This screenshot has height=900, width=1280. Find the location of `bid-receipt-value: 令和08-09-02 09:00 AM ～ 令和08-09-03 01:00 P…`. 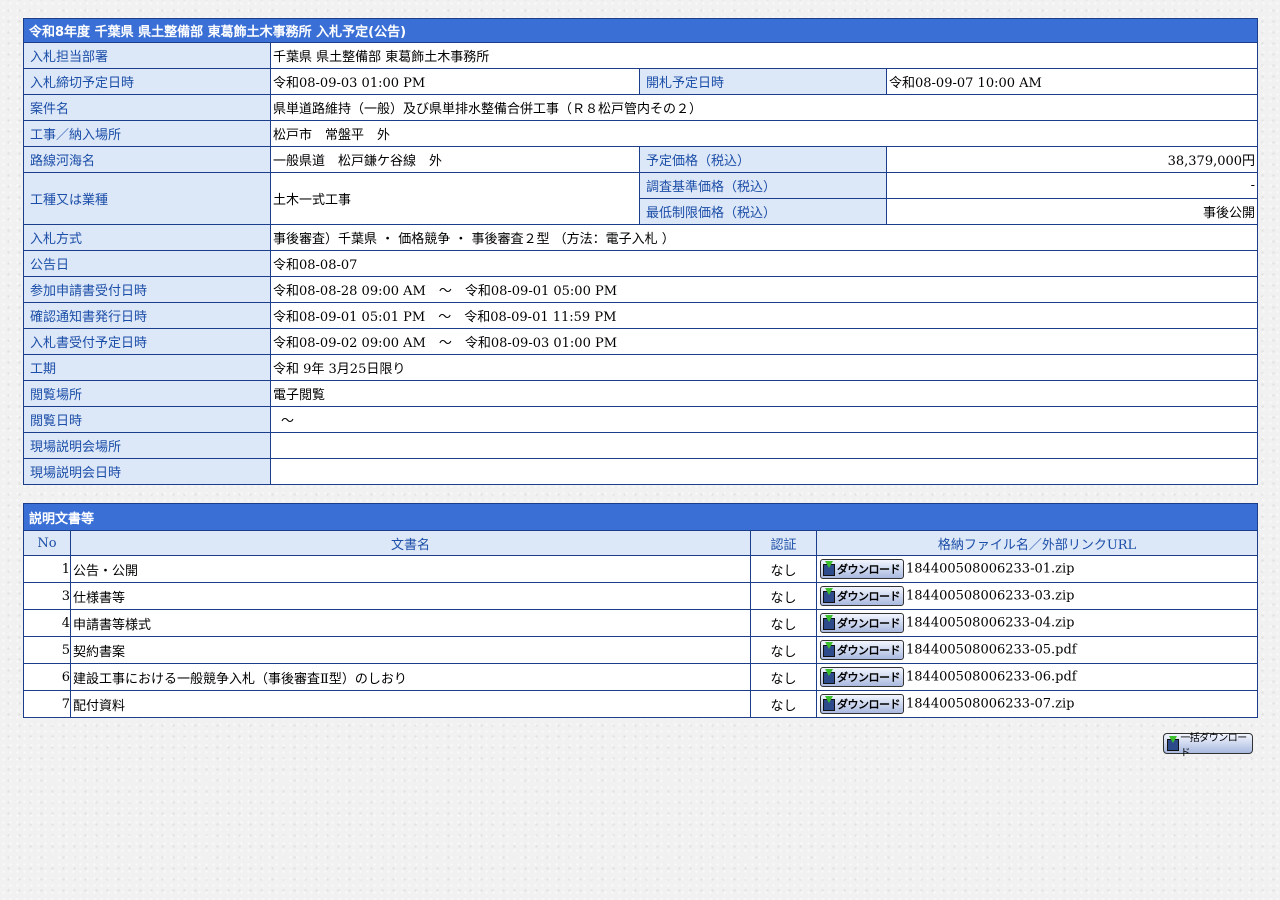

bid-receipt-value: 令和08-09-02 09:00 AM ～ 令和08-09-03 01:00 P… is located at coordinates (764, 341).